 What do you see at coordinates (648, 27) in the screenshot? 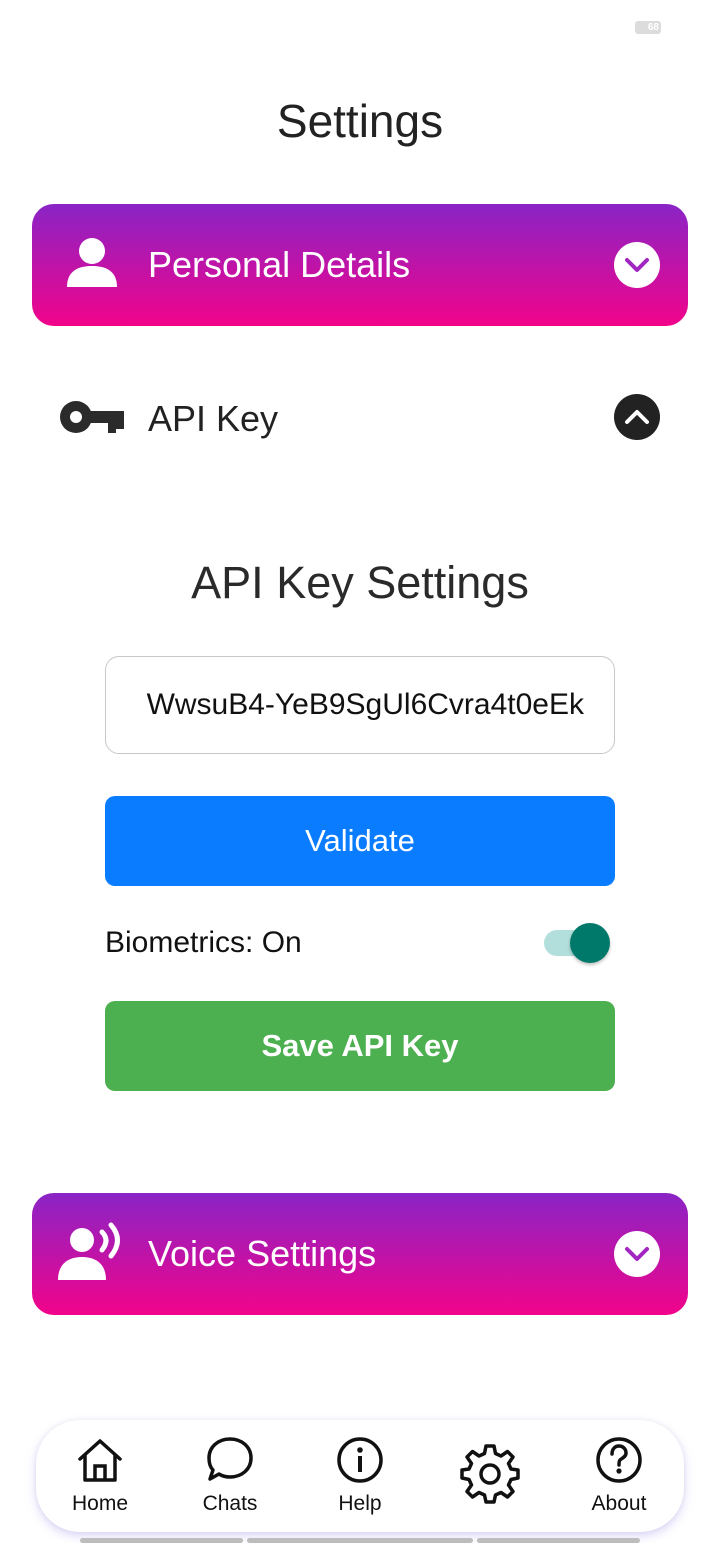
I see `battery-indicator: 68` at bounding box center [648, 27].